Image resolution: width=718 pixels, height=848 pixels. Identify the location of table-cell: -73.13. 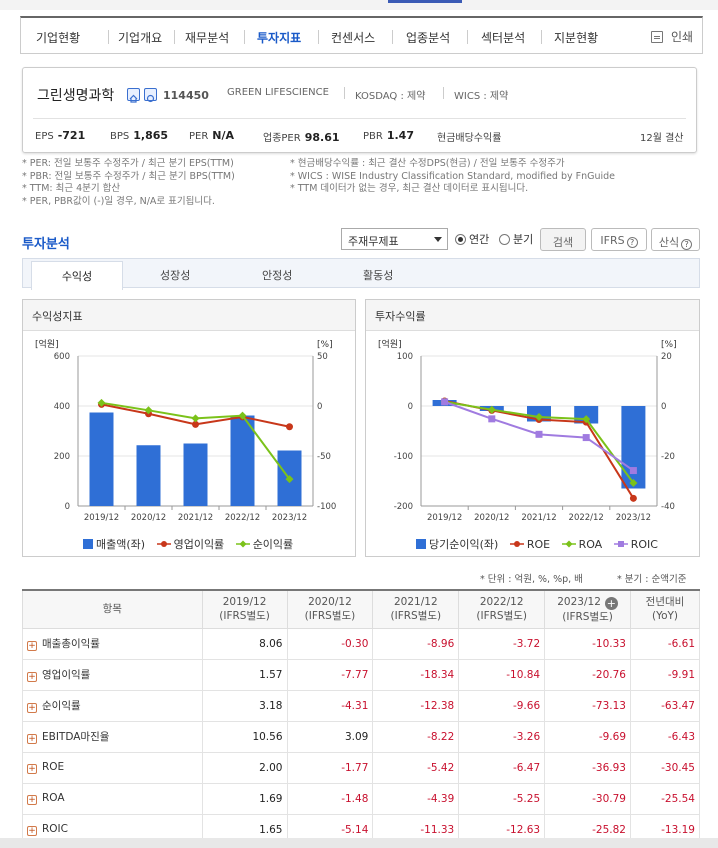
(587, 705).